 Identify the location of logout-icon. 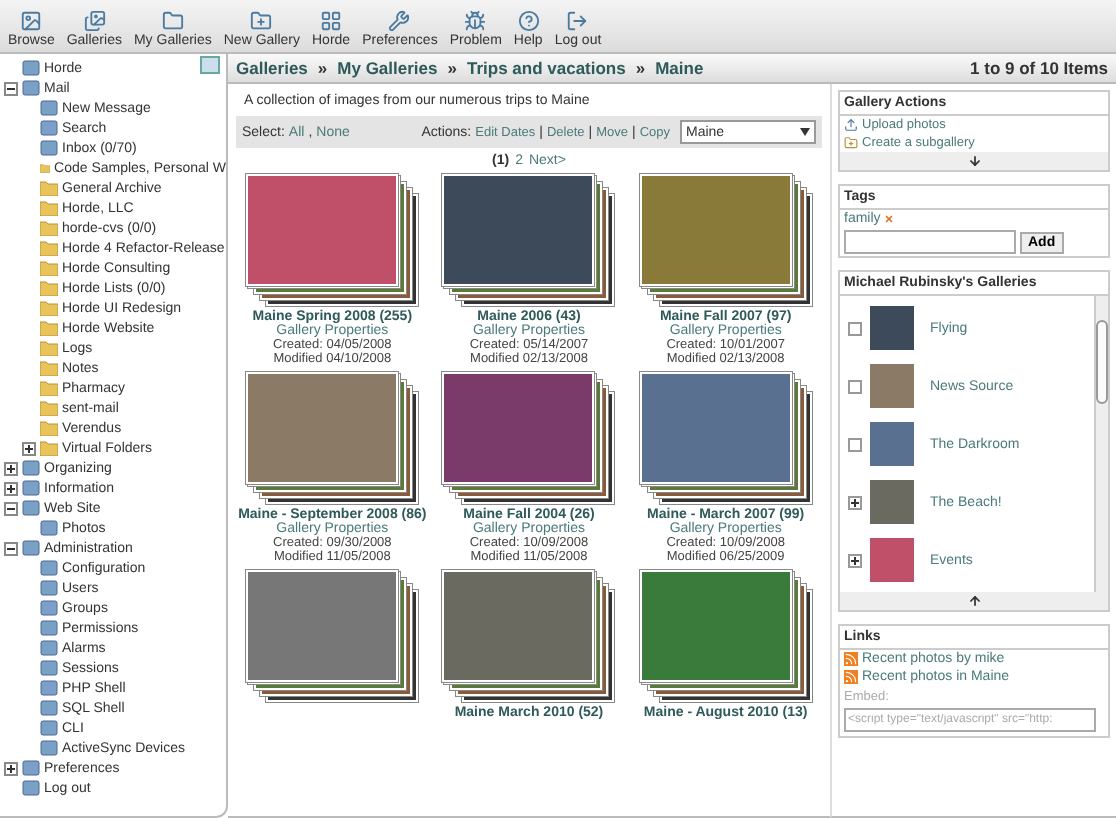
(577, 21).